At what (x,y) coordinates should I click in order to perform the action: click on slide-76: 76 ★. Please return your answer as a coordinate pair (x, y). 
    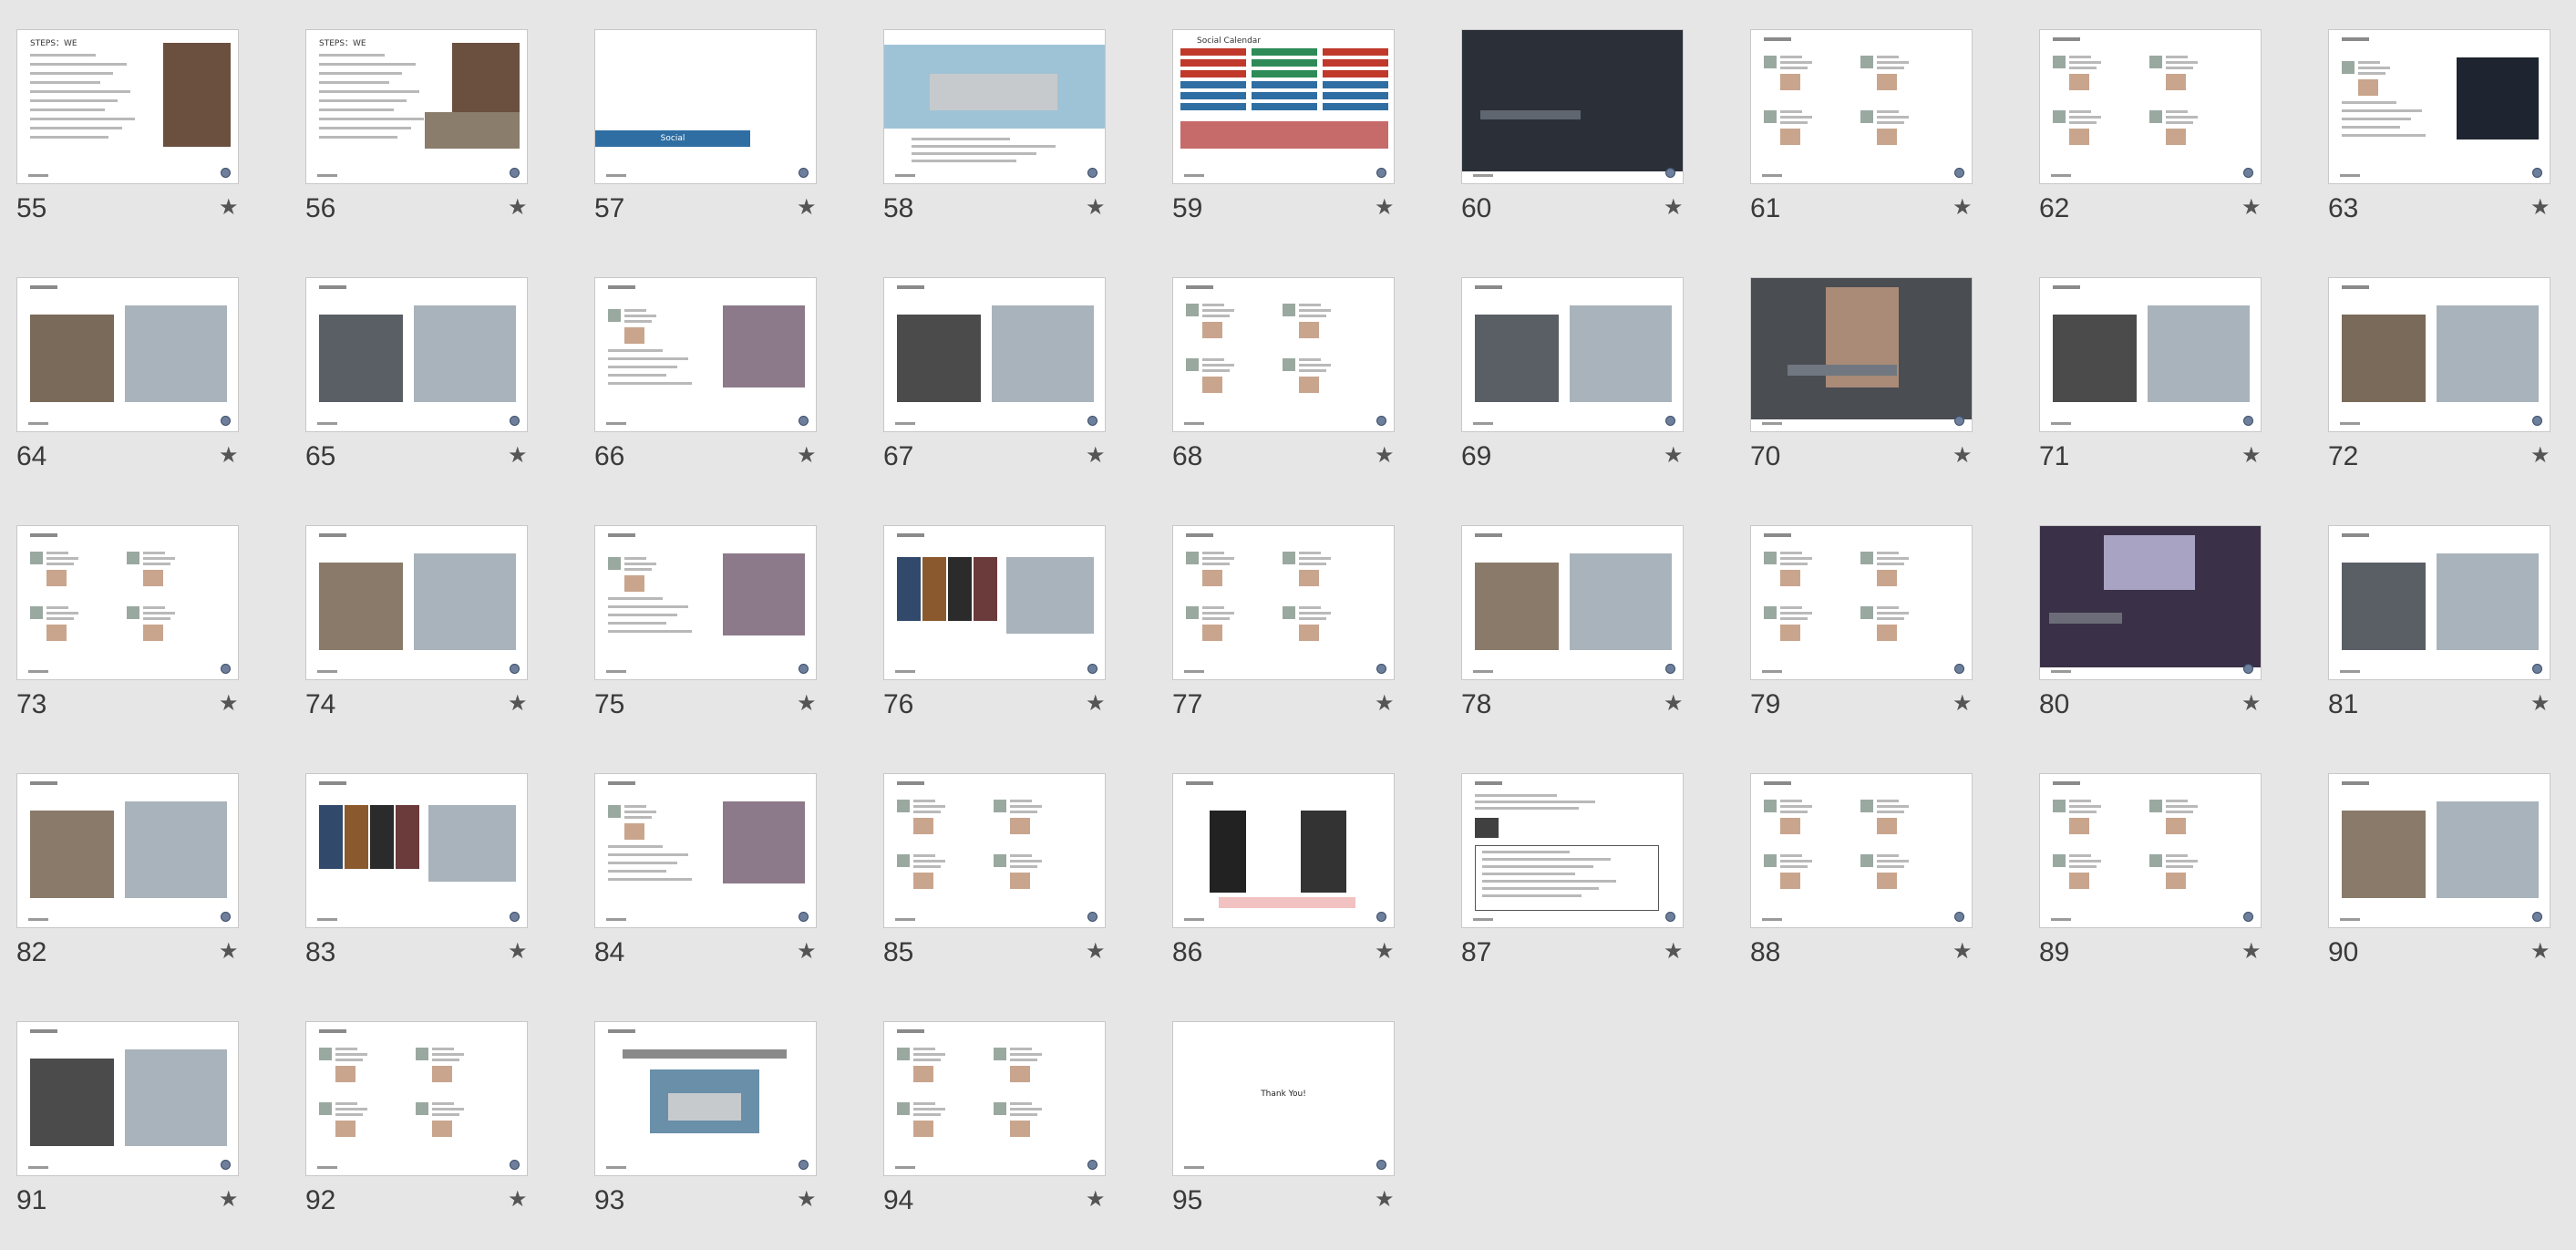
    Looking at the image, I should click on (1011, 614).